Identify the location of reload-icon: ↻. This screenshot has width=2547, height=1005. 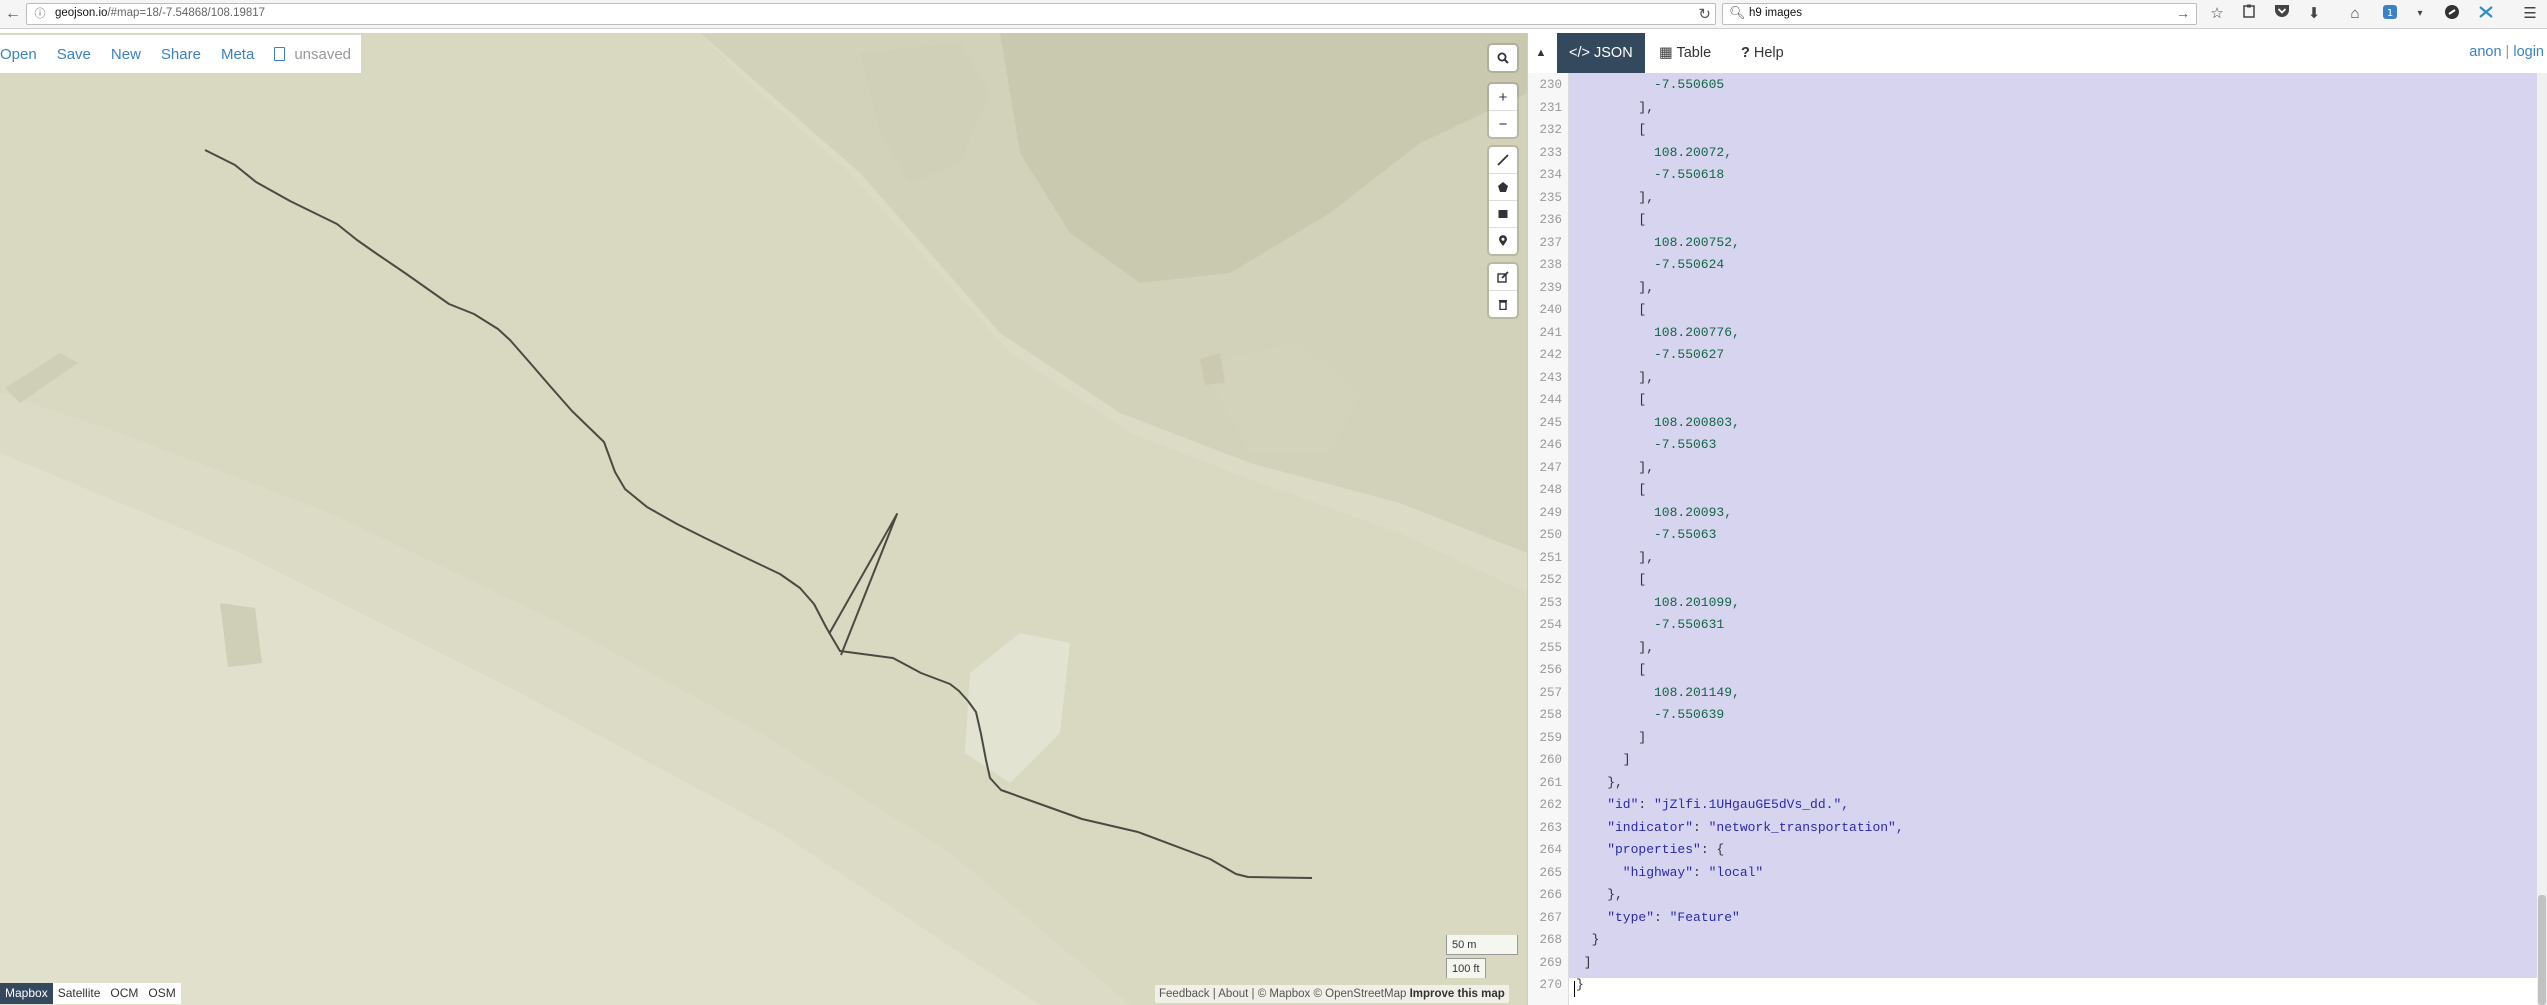
(1704, 14).